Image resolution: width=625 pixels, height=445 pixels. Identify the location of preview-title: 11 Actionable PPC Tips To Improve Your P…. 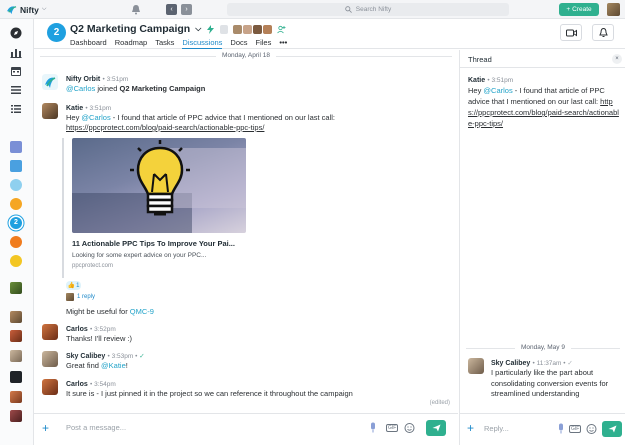
(162, 243).